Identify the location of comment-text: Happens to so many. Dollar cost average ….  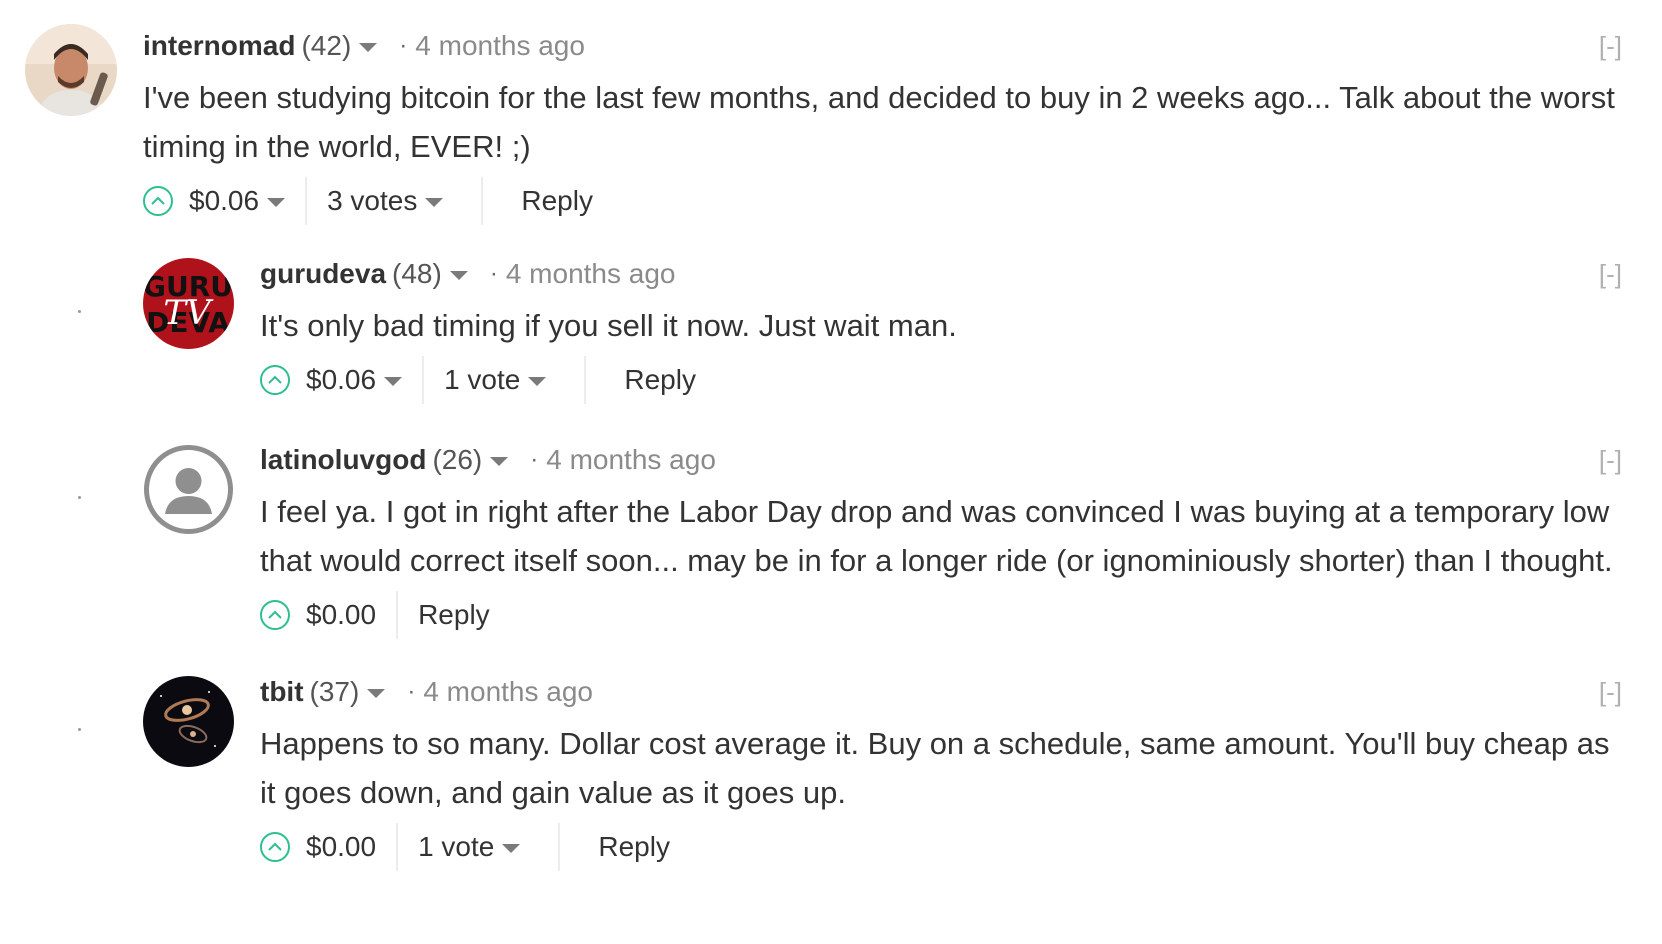
(935, 768).